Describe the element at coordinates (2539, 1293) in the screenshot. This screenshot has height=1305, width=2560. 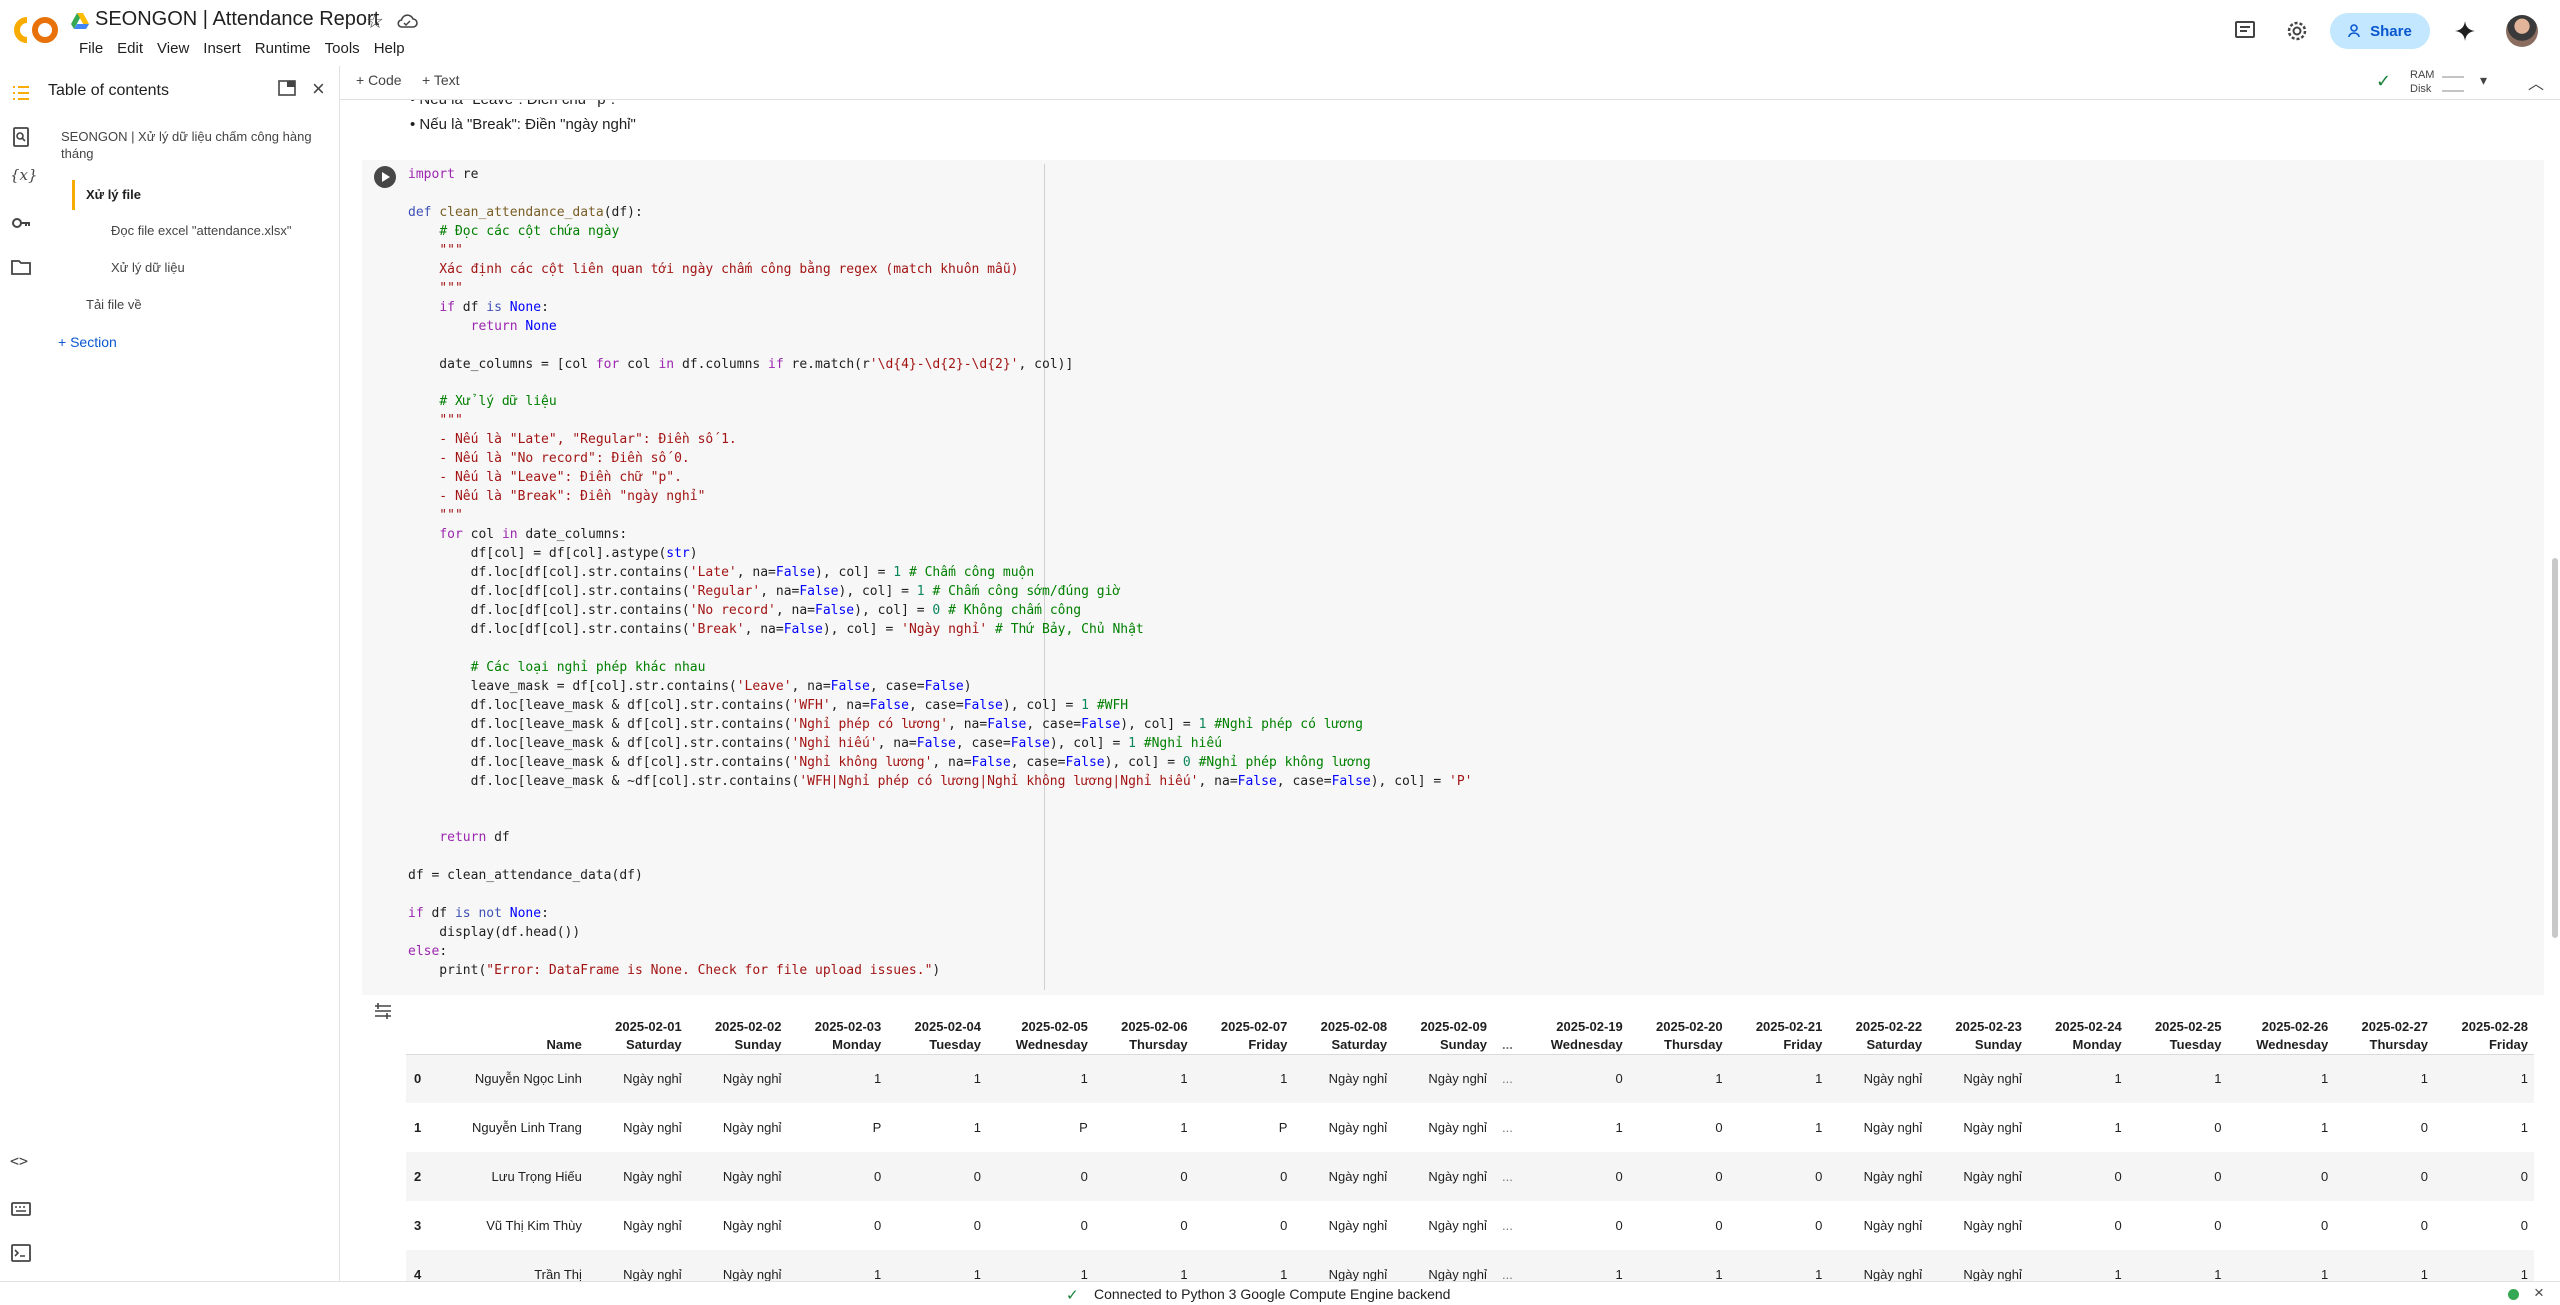
I see `close-status-icon: ×` at that location.